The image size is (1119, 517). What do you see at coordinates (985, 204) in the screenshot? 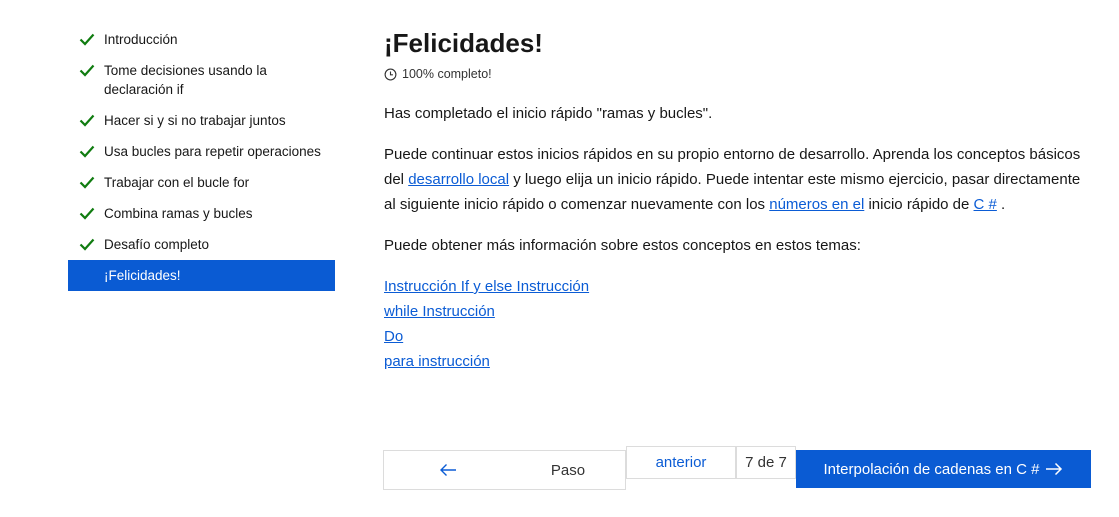
I see `link-csharp: C #` at bounding box center [985, 204].